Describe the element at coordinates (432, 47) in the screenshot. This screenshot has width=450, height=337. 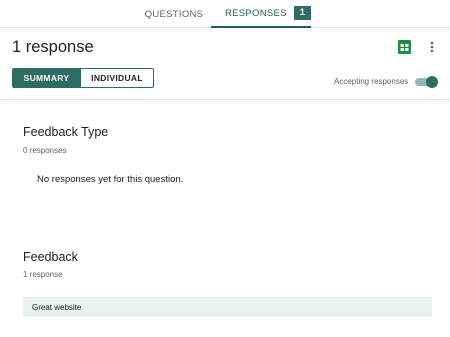
I see `more-vert-icon` at that location.